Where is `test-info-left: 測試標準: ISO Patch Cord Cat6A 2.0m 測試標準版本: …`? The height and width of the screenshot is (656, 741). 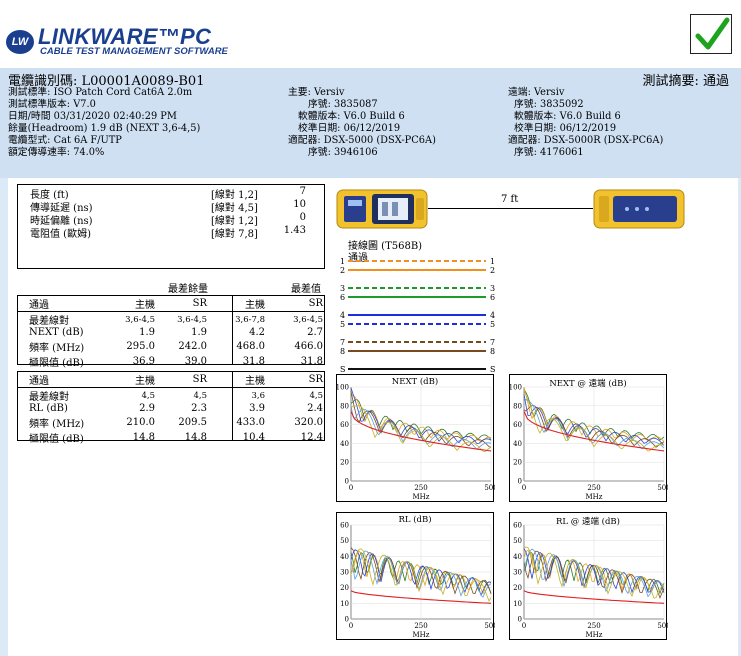 test-info-left: 測試標準: ISO Patch Cord Cat6A 2.0m 測試標準版本: … is located at coordinates (104, 123).